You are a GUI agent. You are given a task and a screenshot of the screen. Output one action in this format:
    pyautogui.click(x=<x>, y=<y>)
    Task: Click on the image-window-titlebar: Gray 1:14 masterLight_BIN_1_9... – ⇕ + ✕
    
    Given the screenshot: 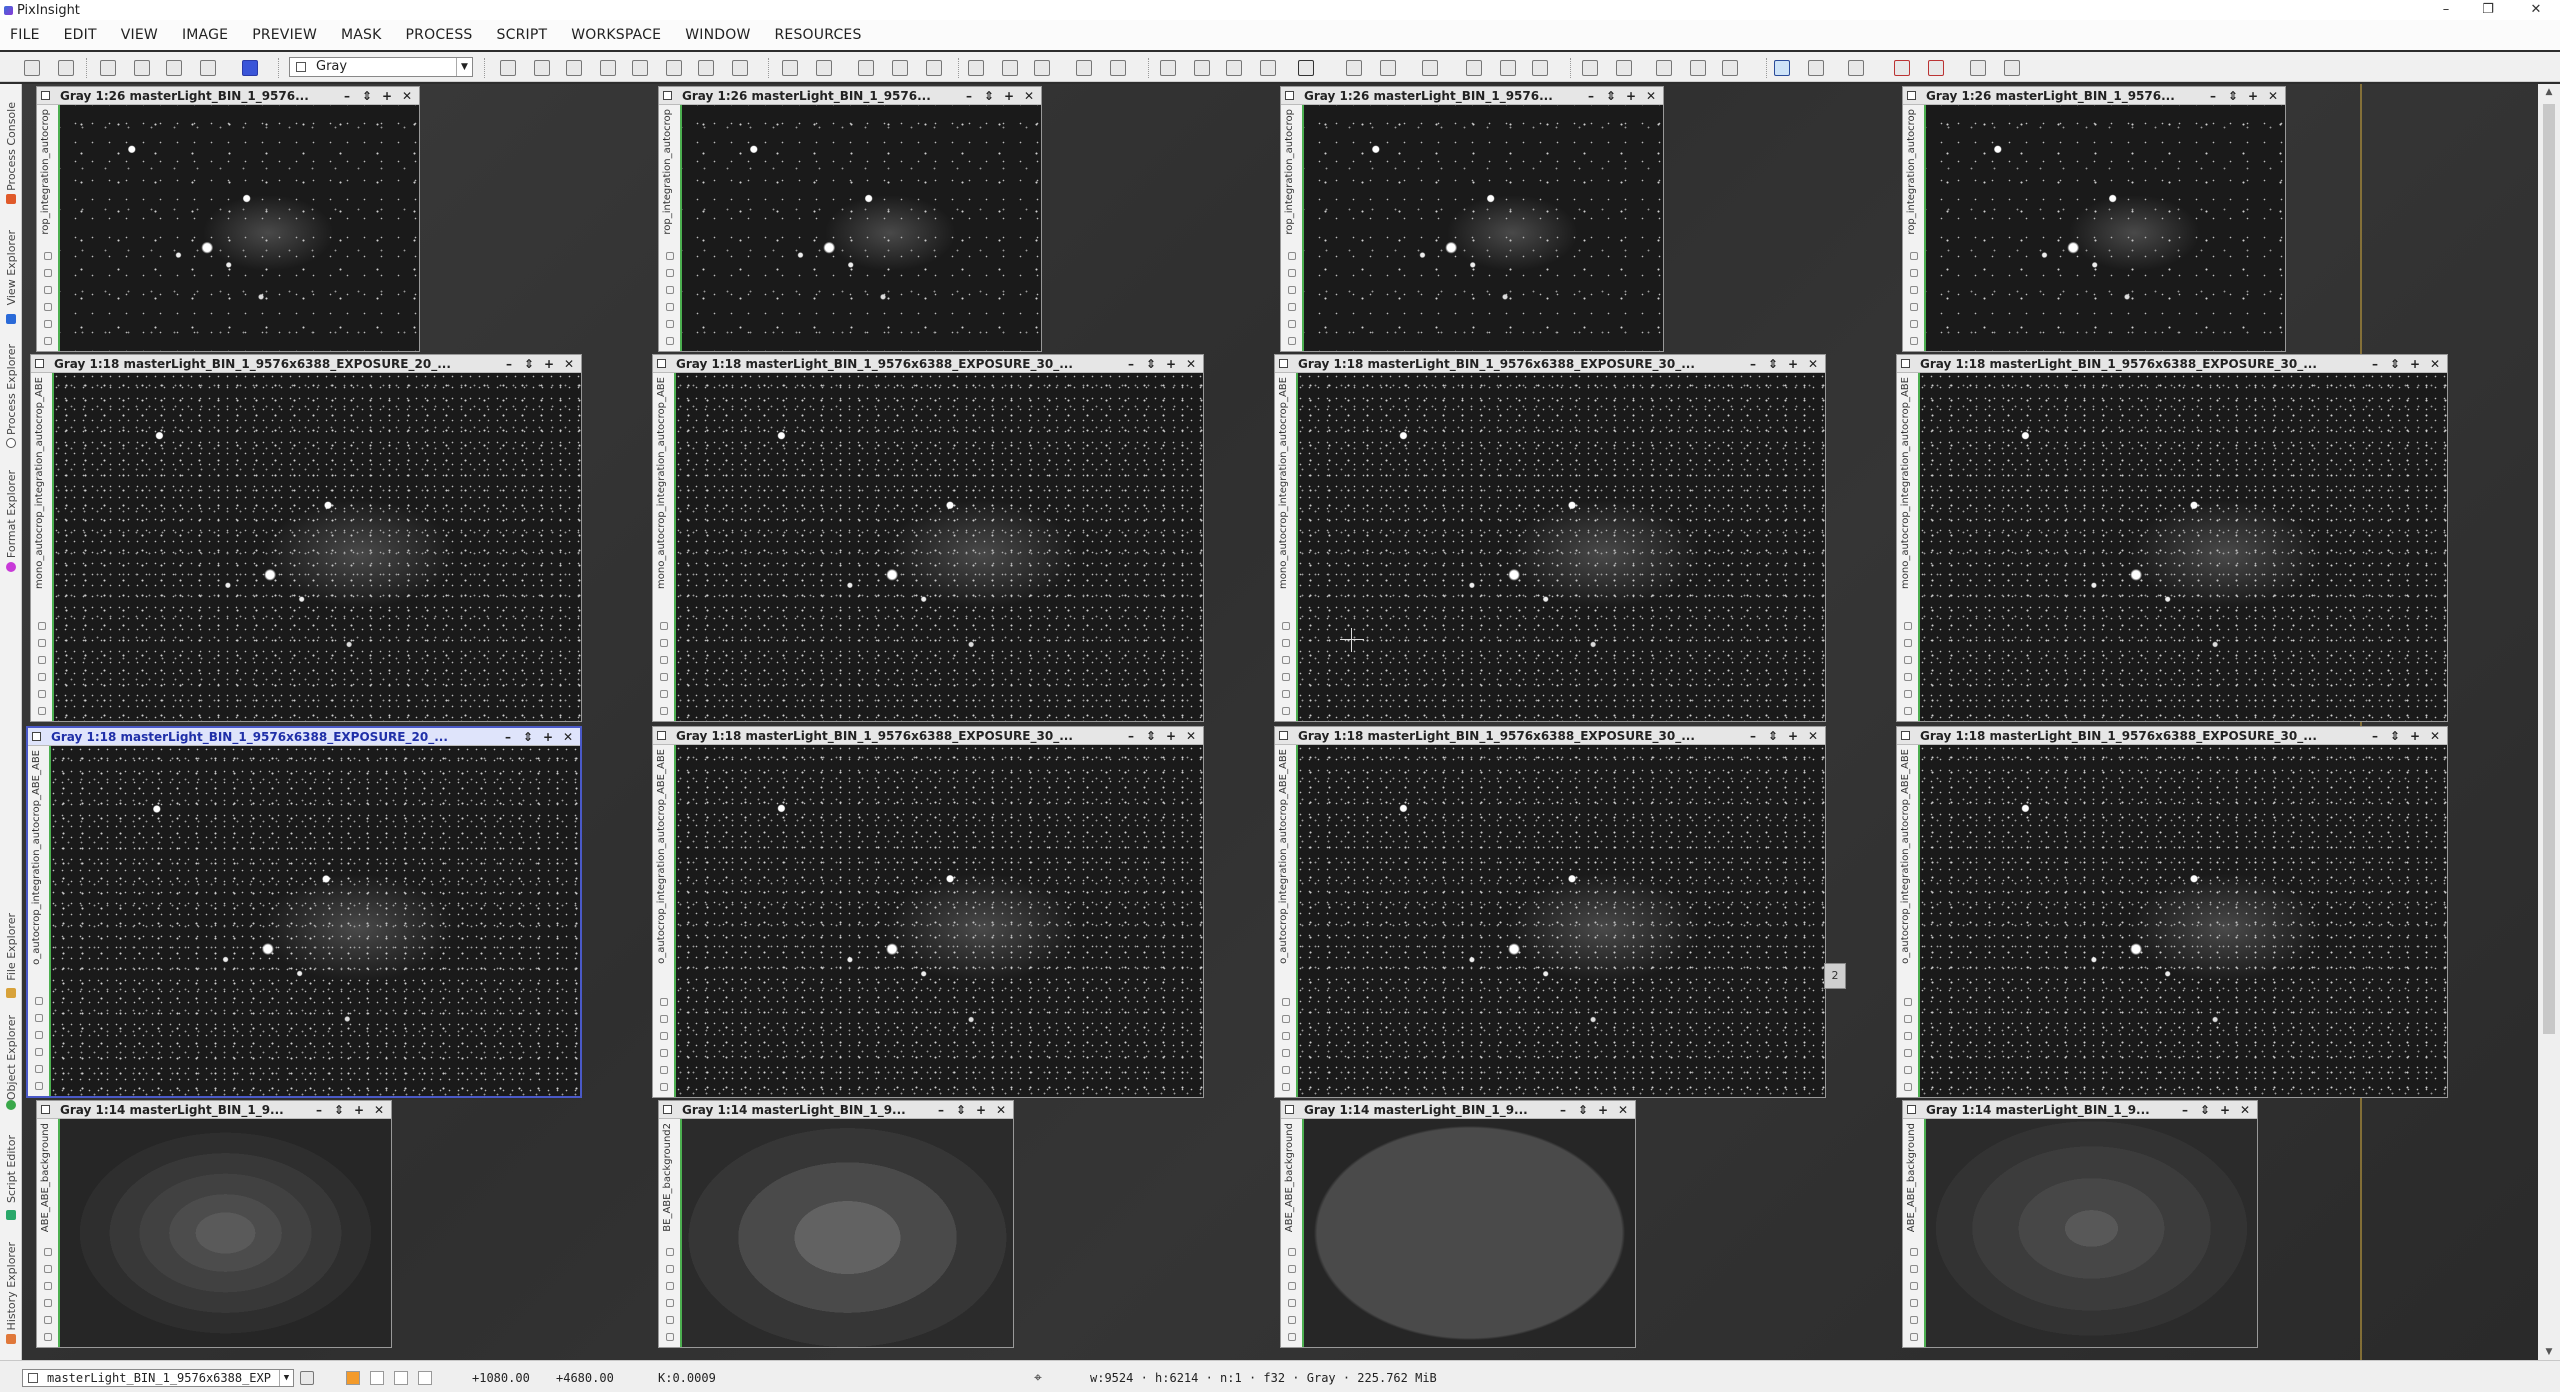 What is the action you would take?
    pyautogui.click(x=836, y=1110)
    